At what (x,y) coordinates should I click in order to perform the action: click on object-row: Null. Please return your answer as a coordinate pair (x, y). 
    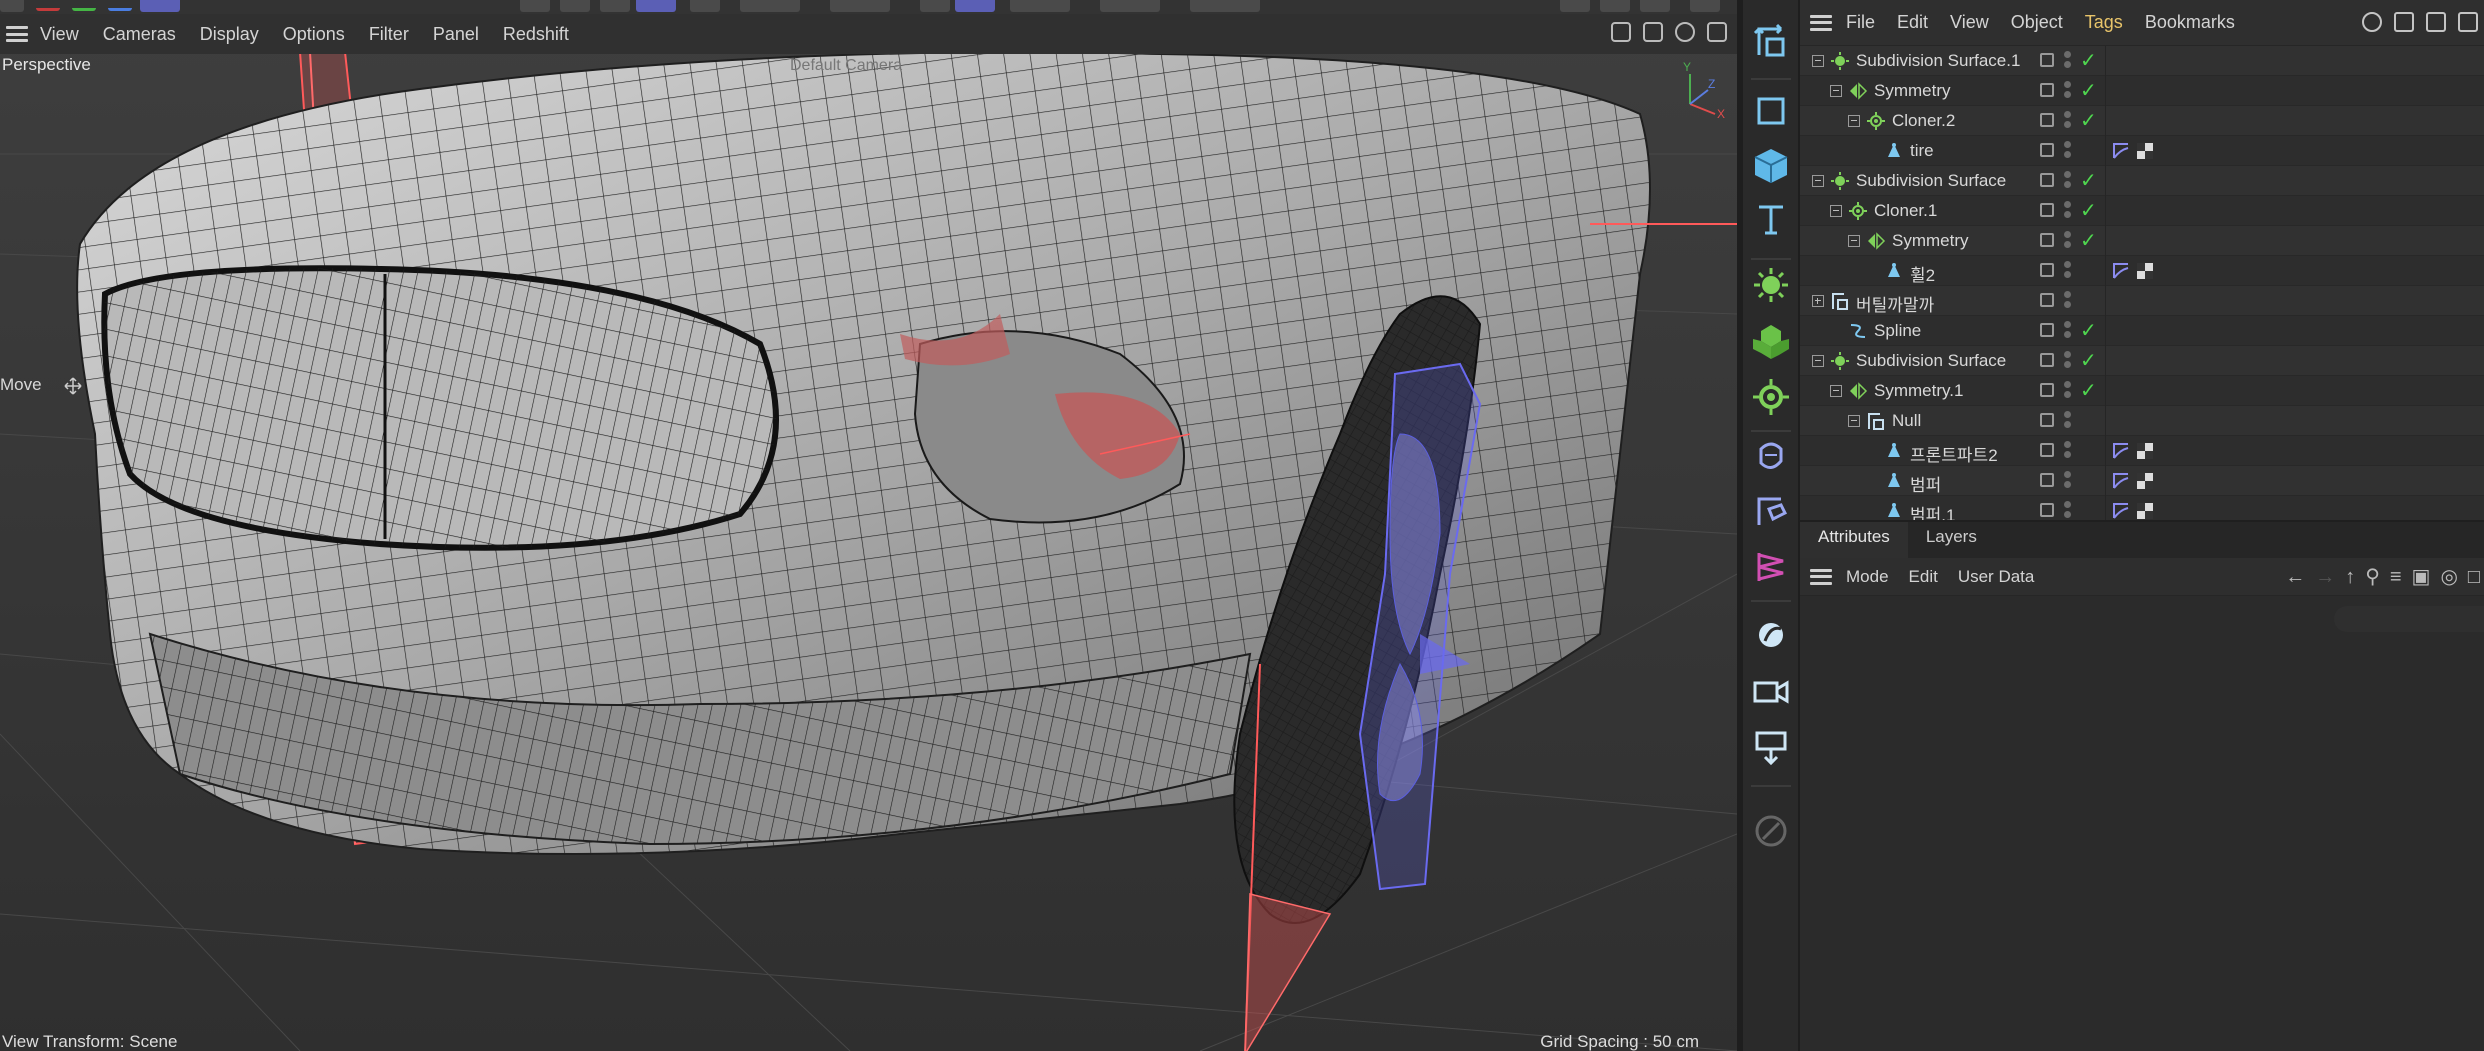
    Looking at the image, I should click on (2142, 421).